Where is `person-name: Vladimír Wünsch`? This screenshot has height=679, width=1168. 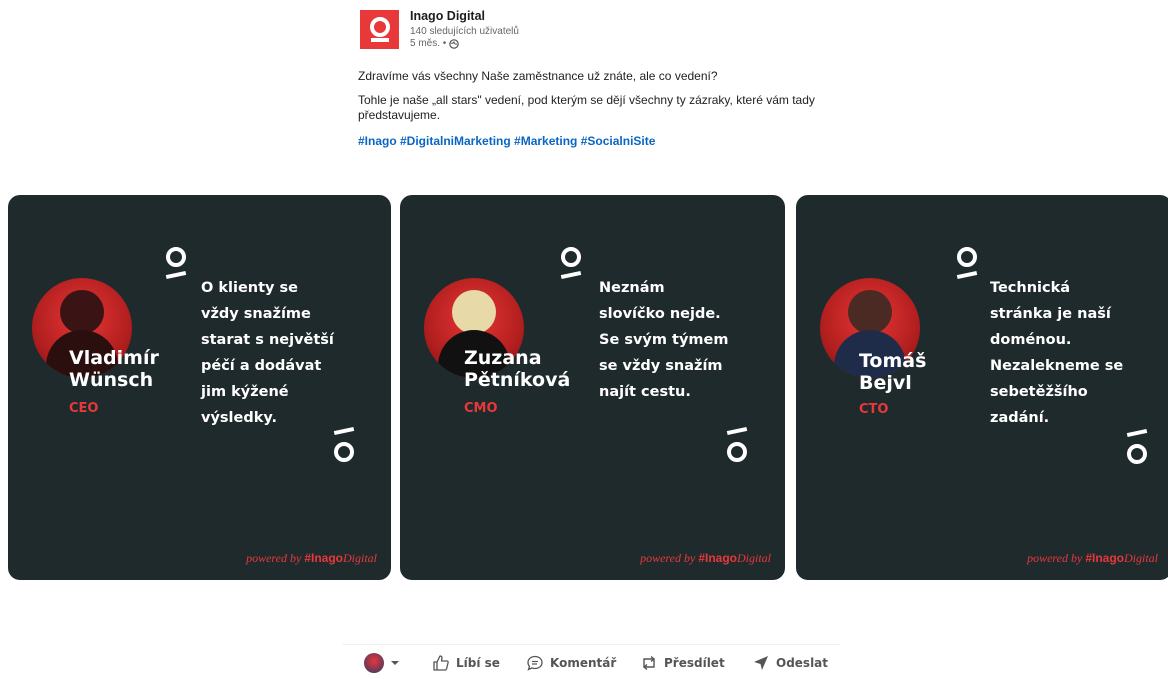 person-name: Vladimír Wünsch is located at coordinates (114, 369).